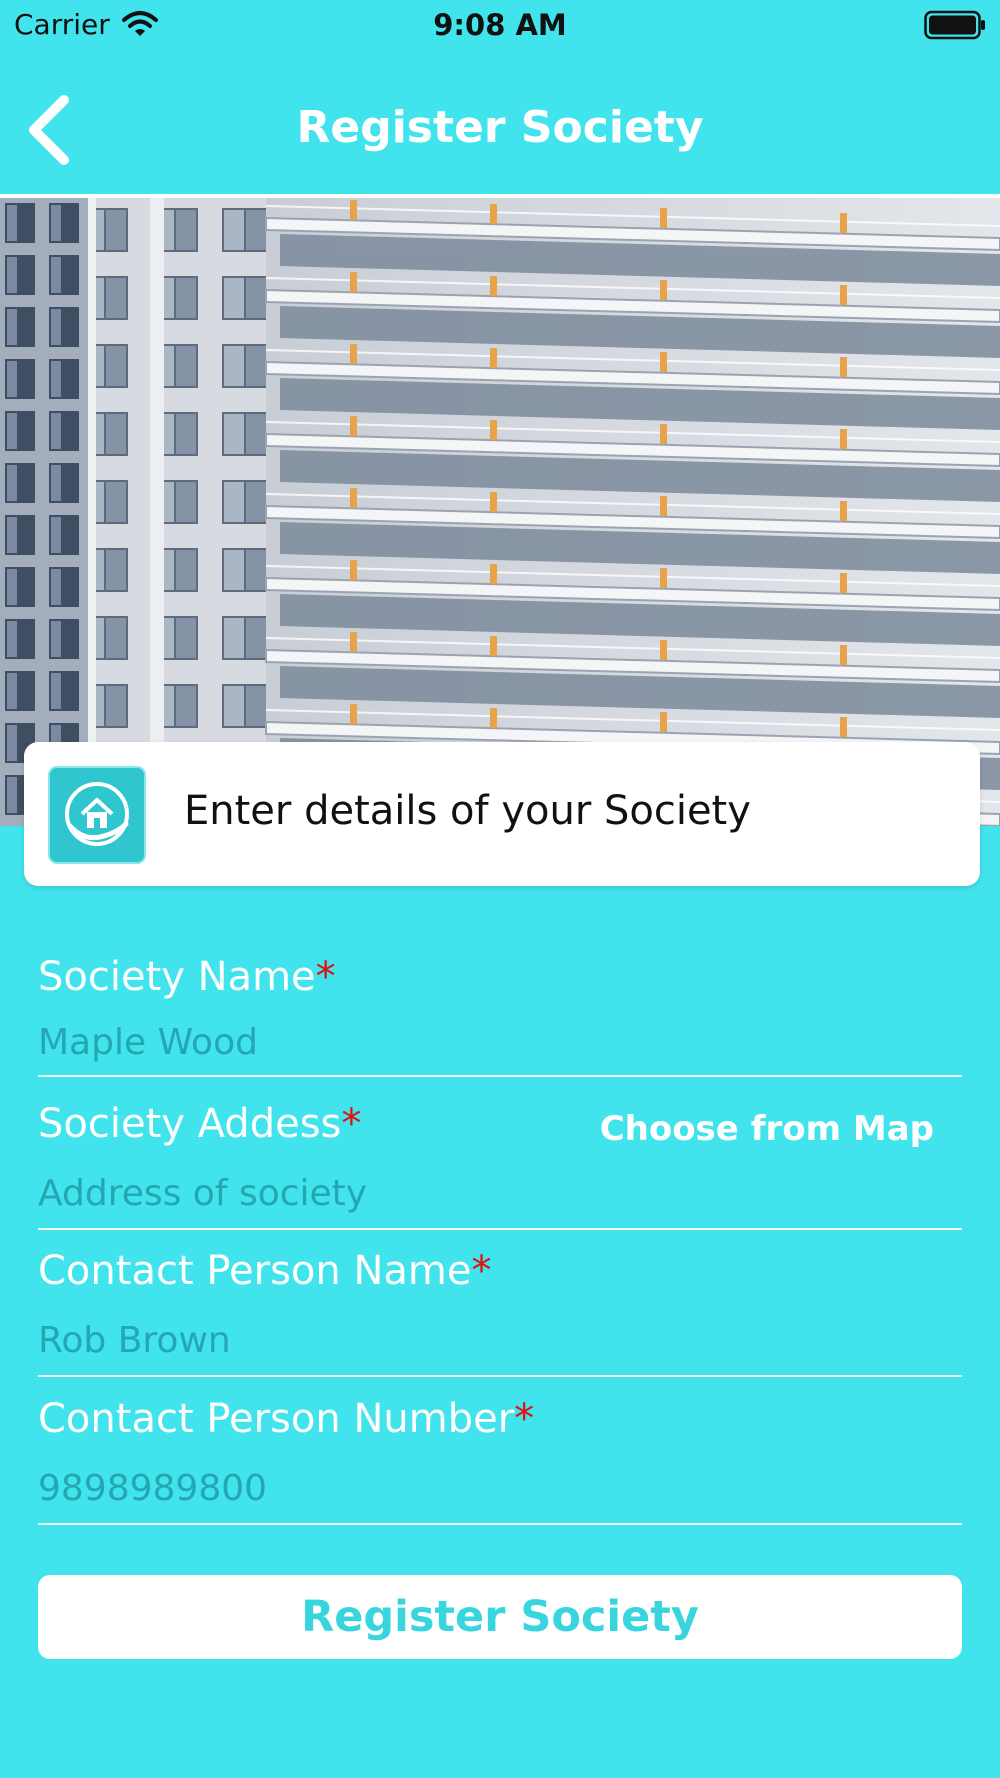  I want to click on card-heading: Enter details of your Society, so click(467, 811).